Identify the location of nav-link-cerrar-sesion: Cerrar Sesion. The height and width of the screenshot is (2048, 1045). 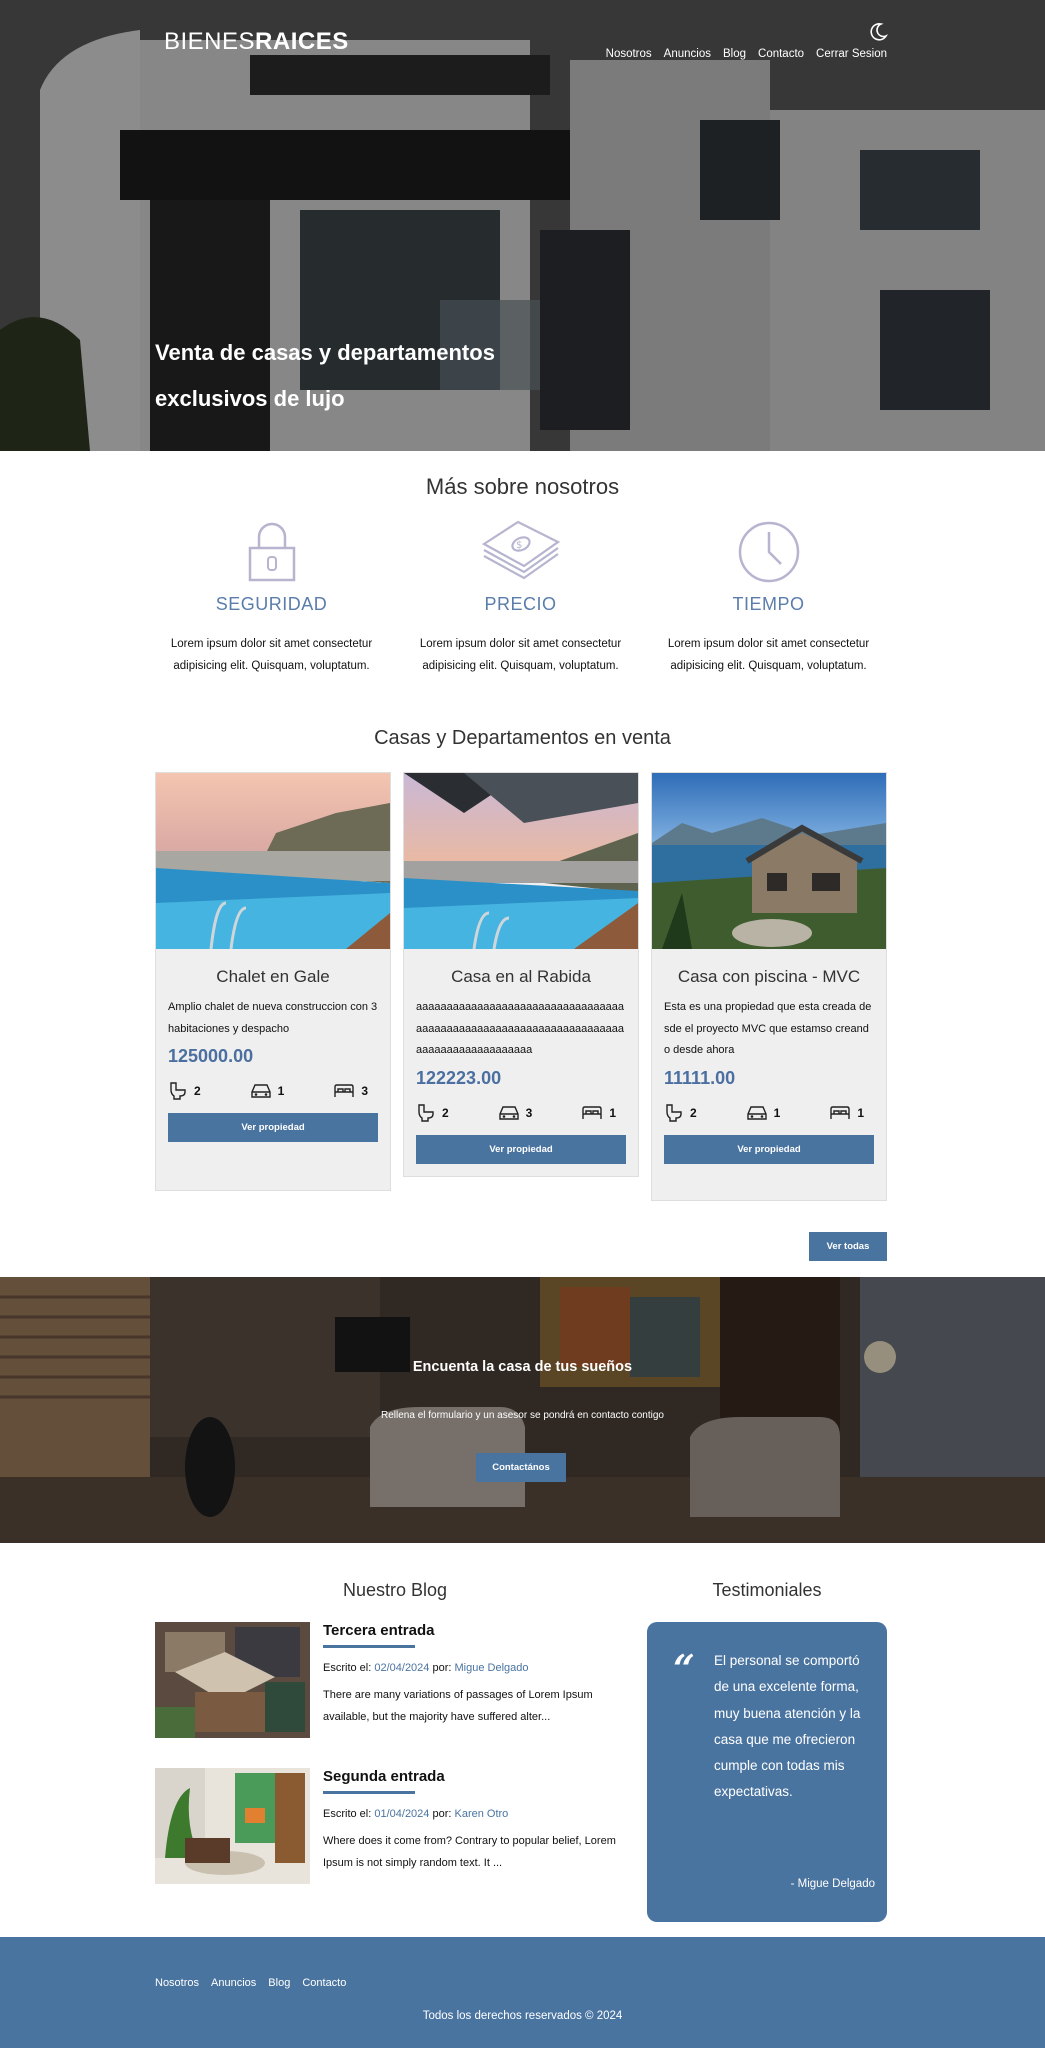
(851, 54).